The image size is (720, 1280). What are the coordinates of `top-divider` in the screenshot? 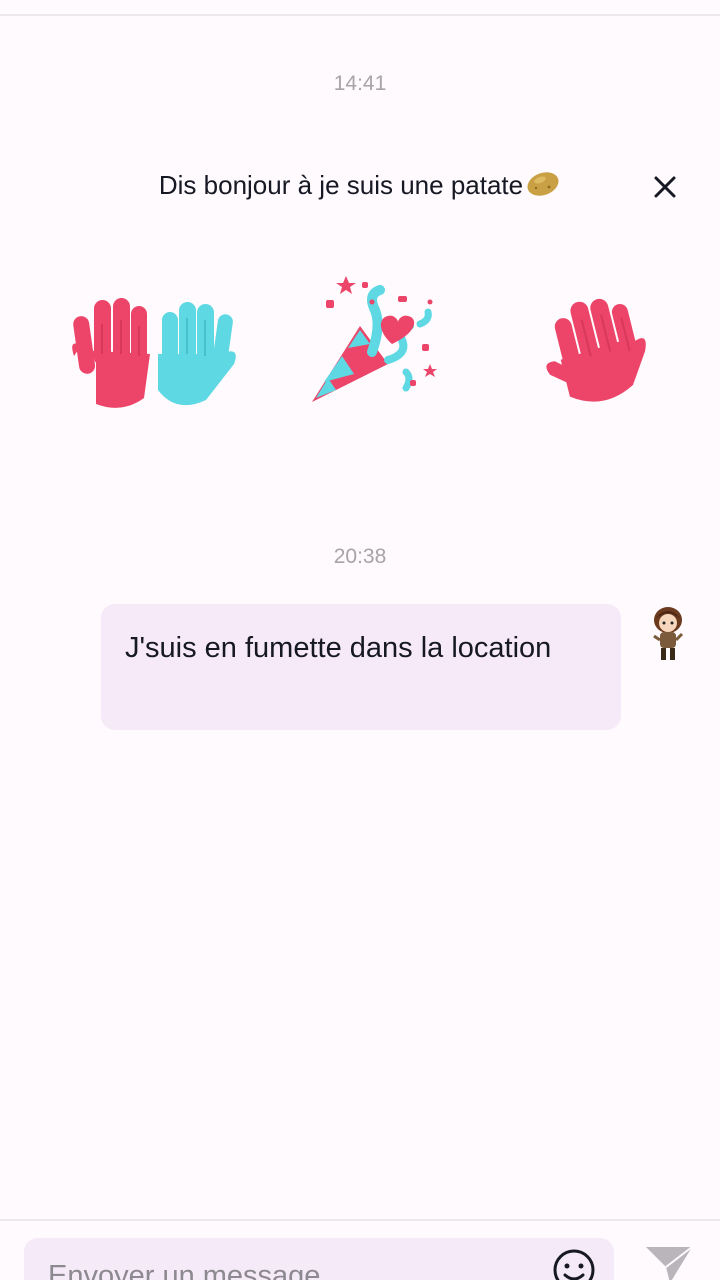 It's located at (360, 8).